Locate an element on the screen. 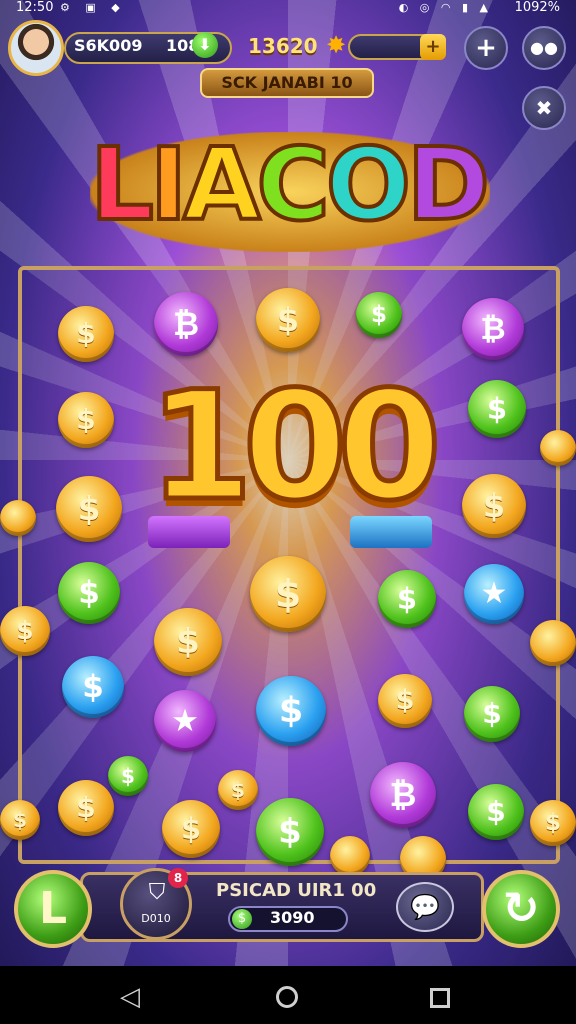 Image resolution: width=576 pixels, height=1024 pixels. logo-text: LIACOD is located at coordinates (288, 184).